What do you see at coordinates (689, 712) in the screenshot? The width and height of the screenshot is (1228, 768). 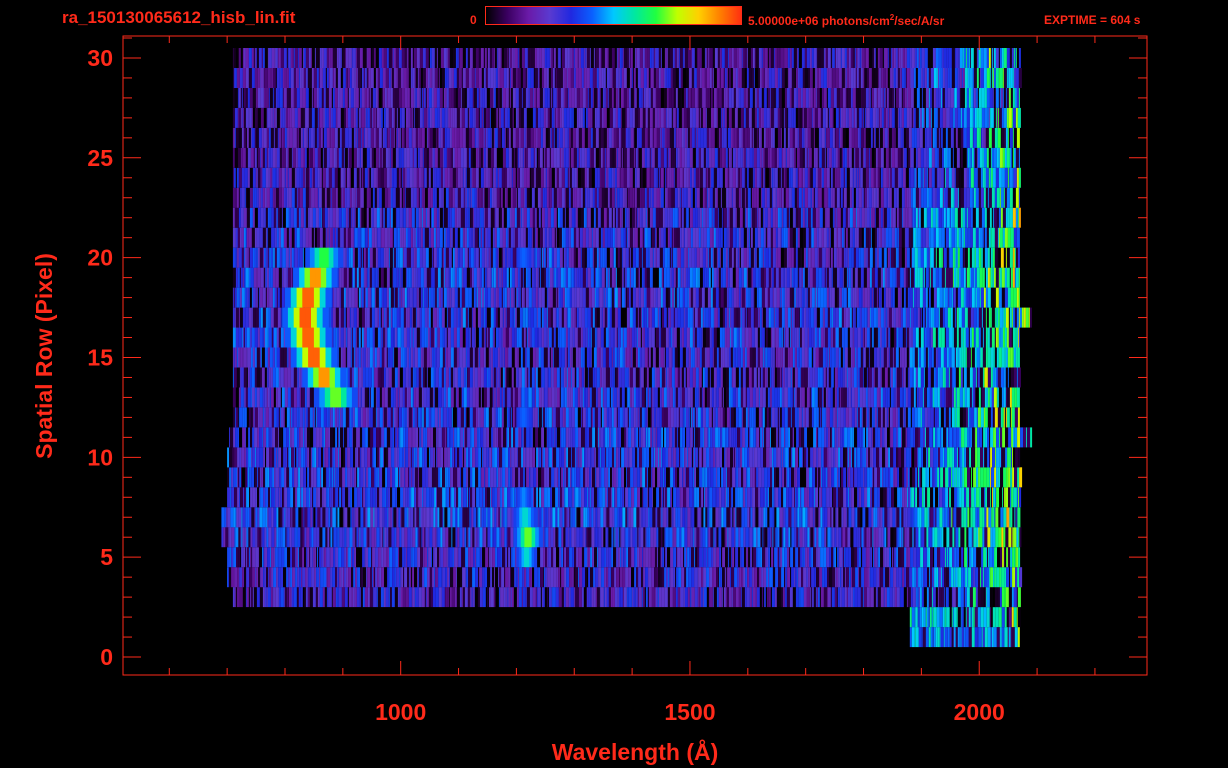 I see `x-tick-label: 1500` at bounding box center [689, 712].